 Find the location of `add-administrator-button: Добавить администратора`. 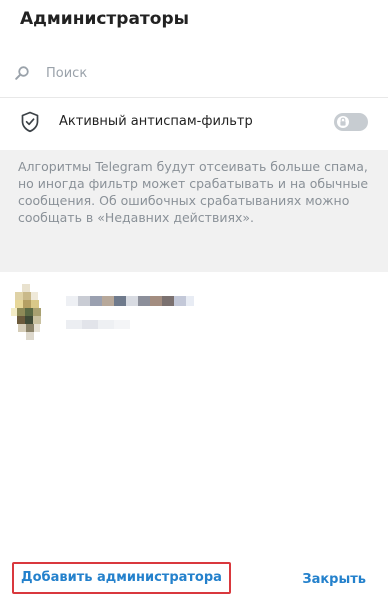

add-administrator-button: Добавить администратора is located at coordinates (121, 578).